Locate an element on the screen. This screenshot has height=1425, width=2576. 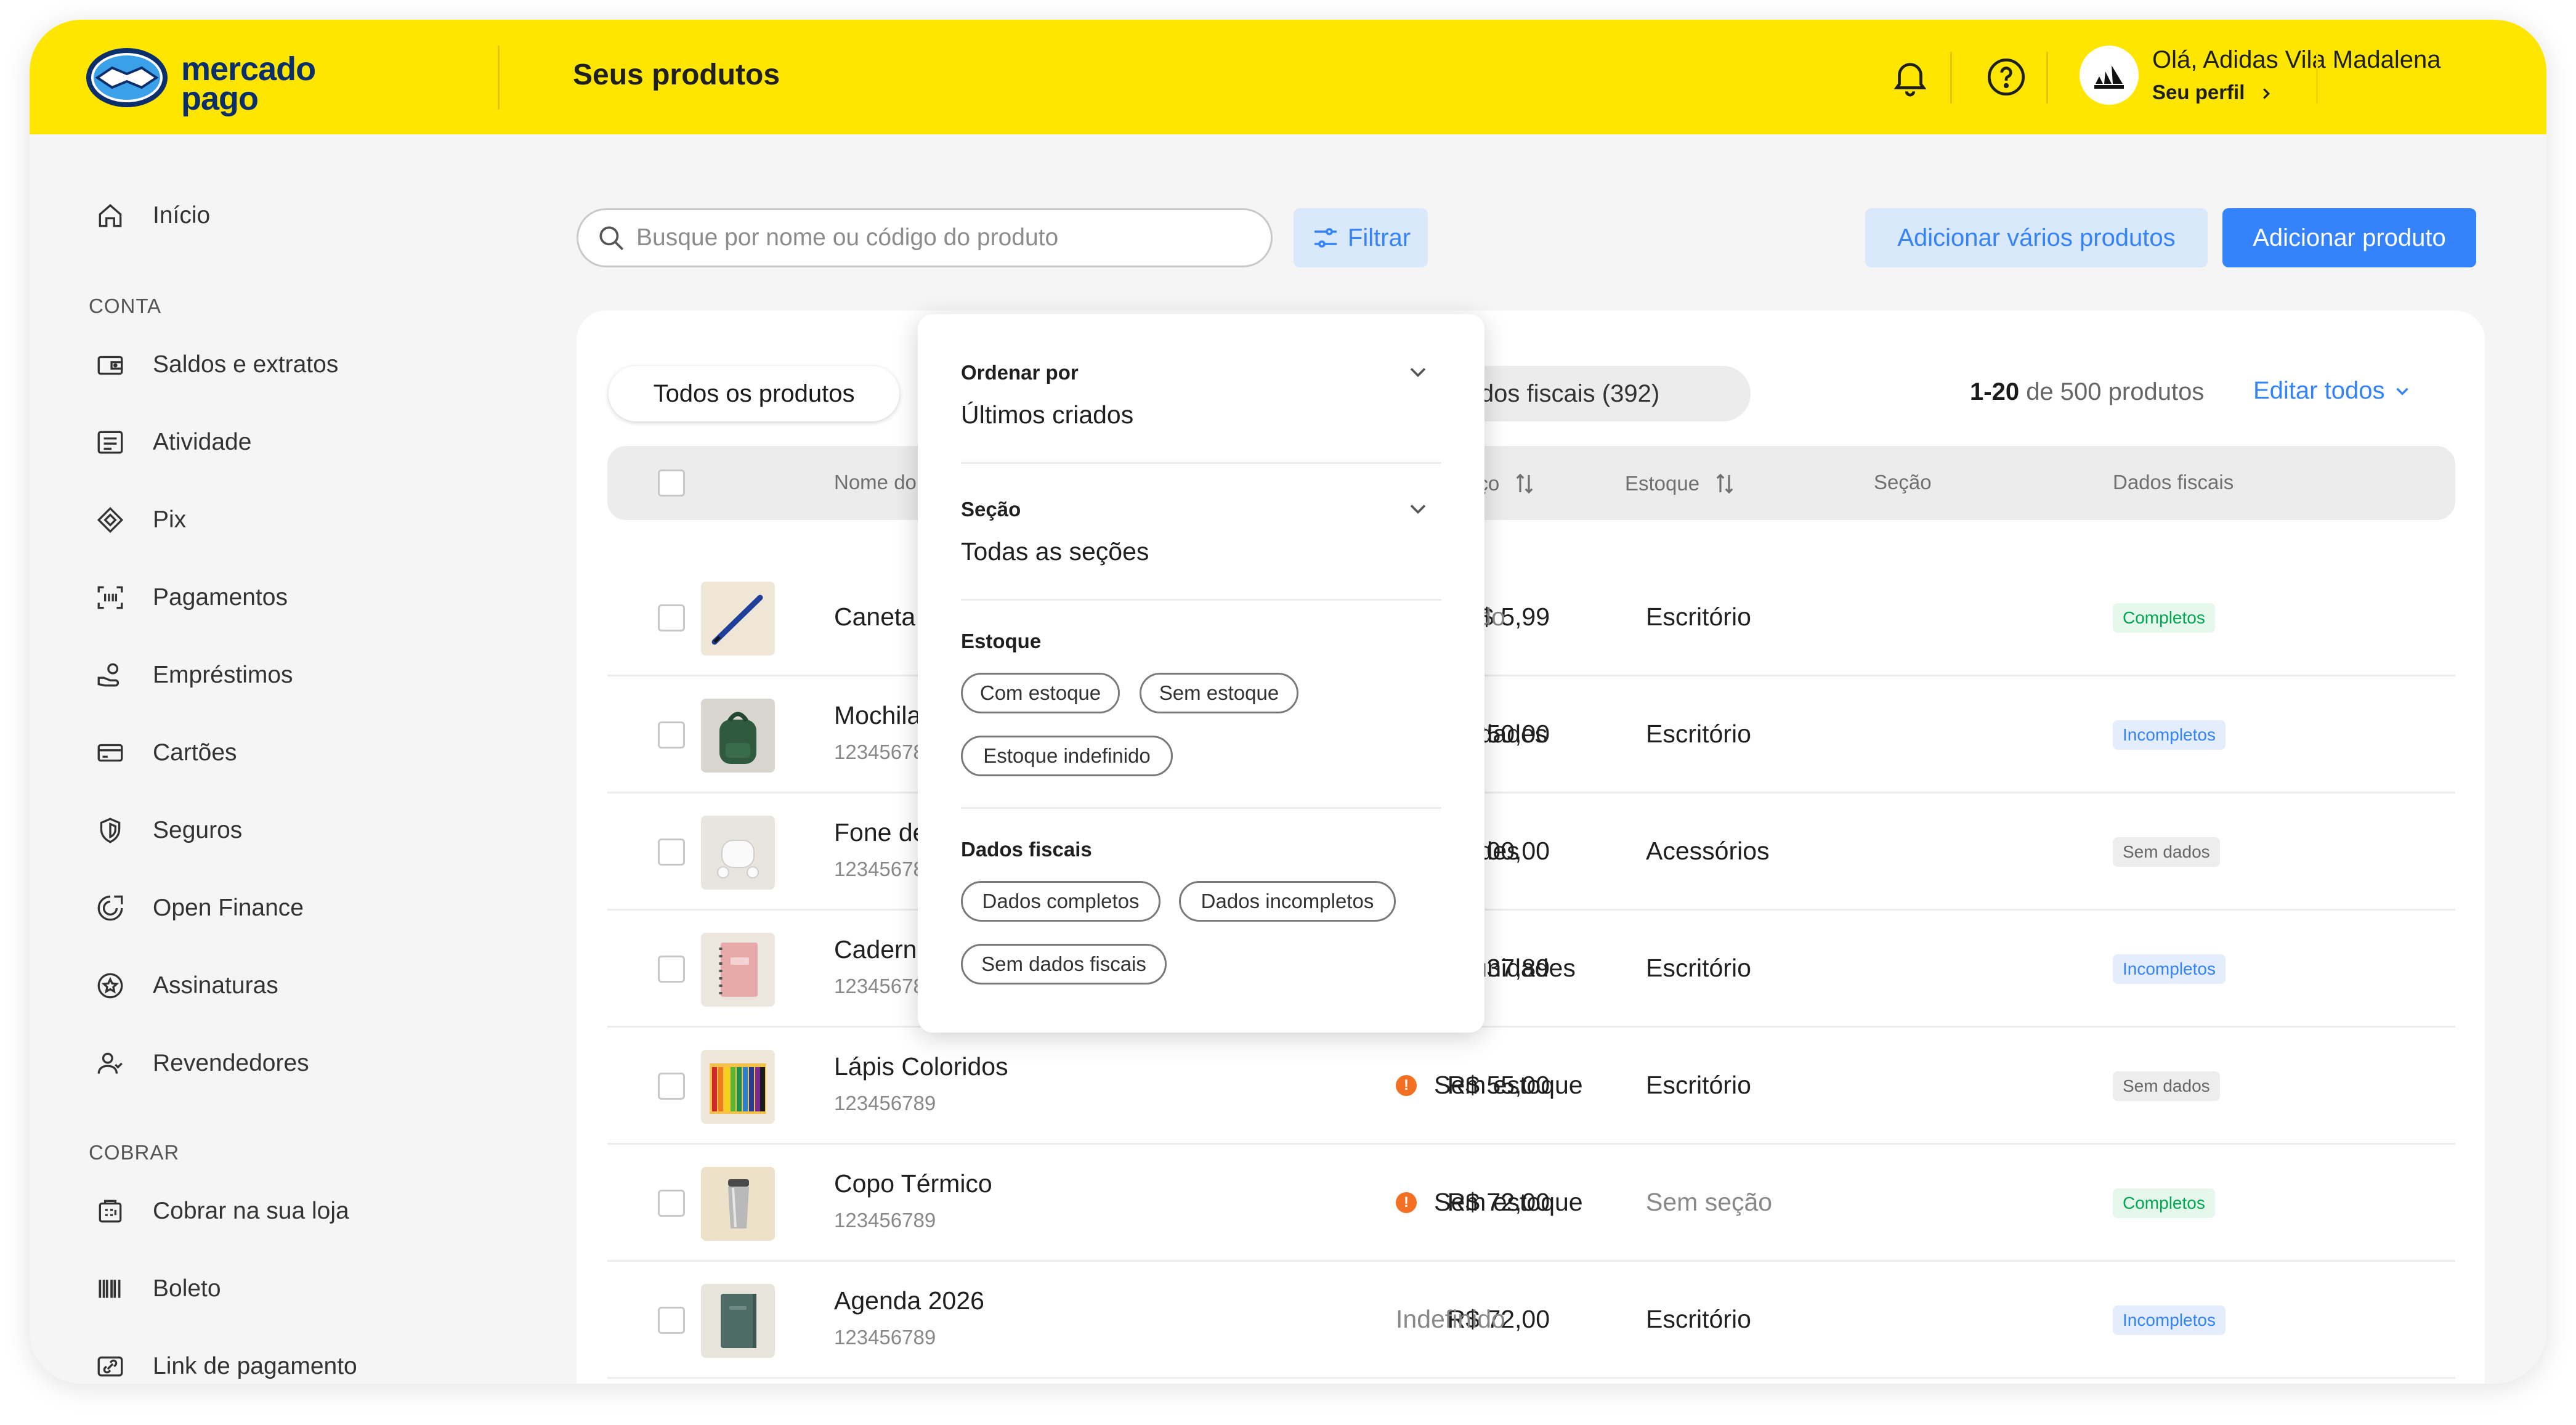
tab-all-products: Todos os produtos is located at coordinates (754, 393).